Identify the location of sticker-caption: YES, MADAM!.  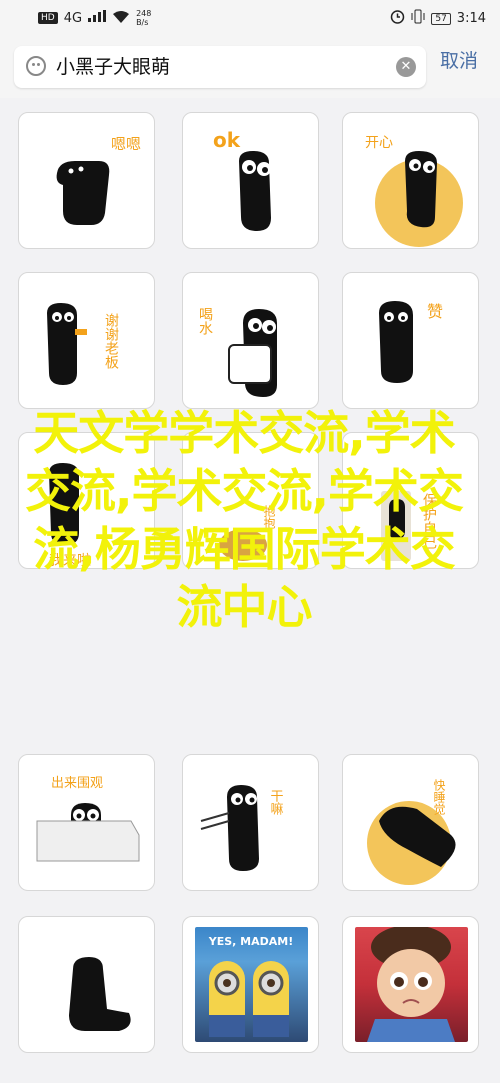
(250, 941).